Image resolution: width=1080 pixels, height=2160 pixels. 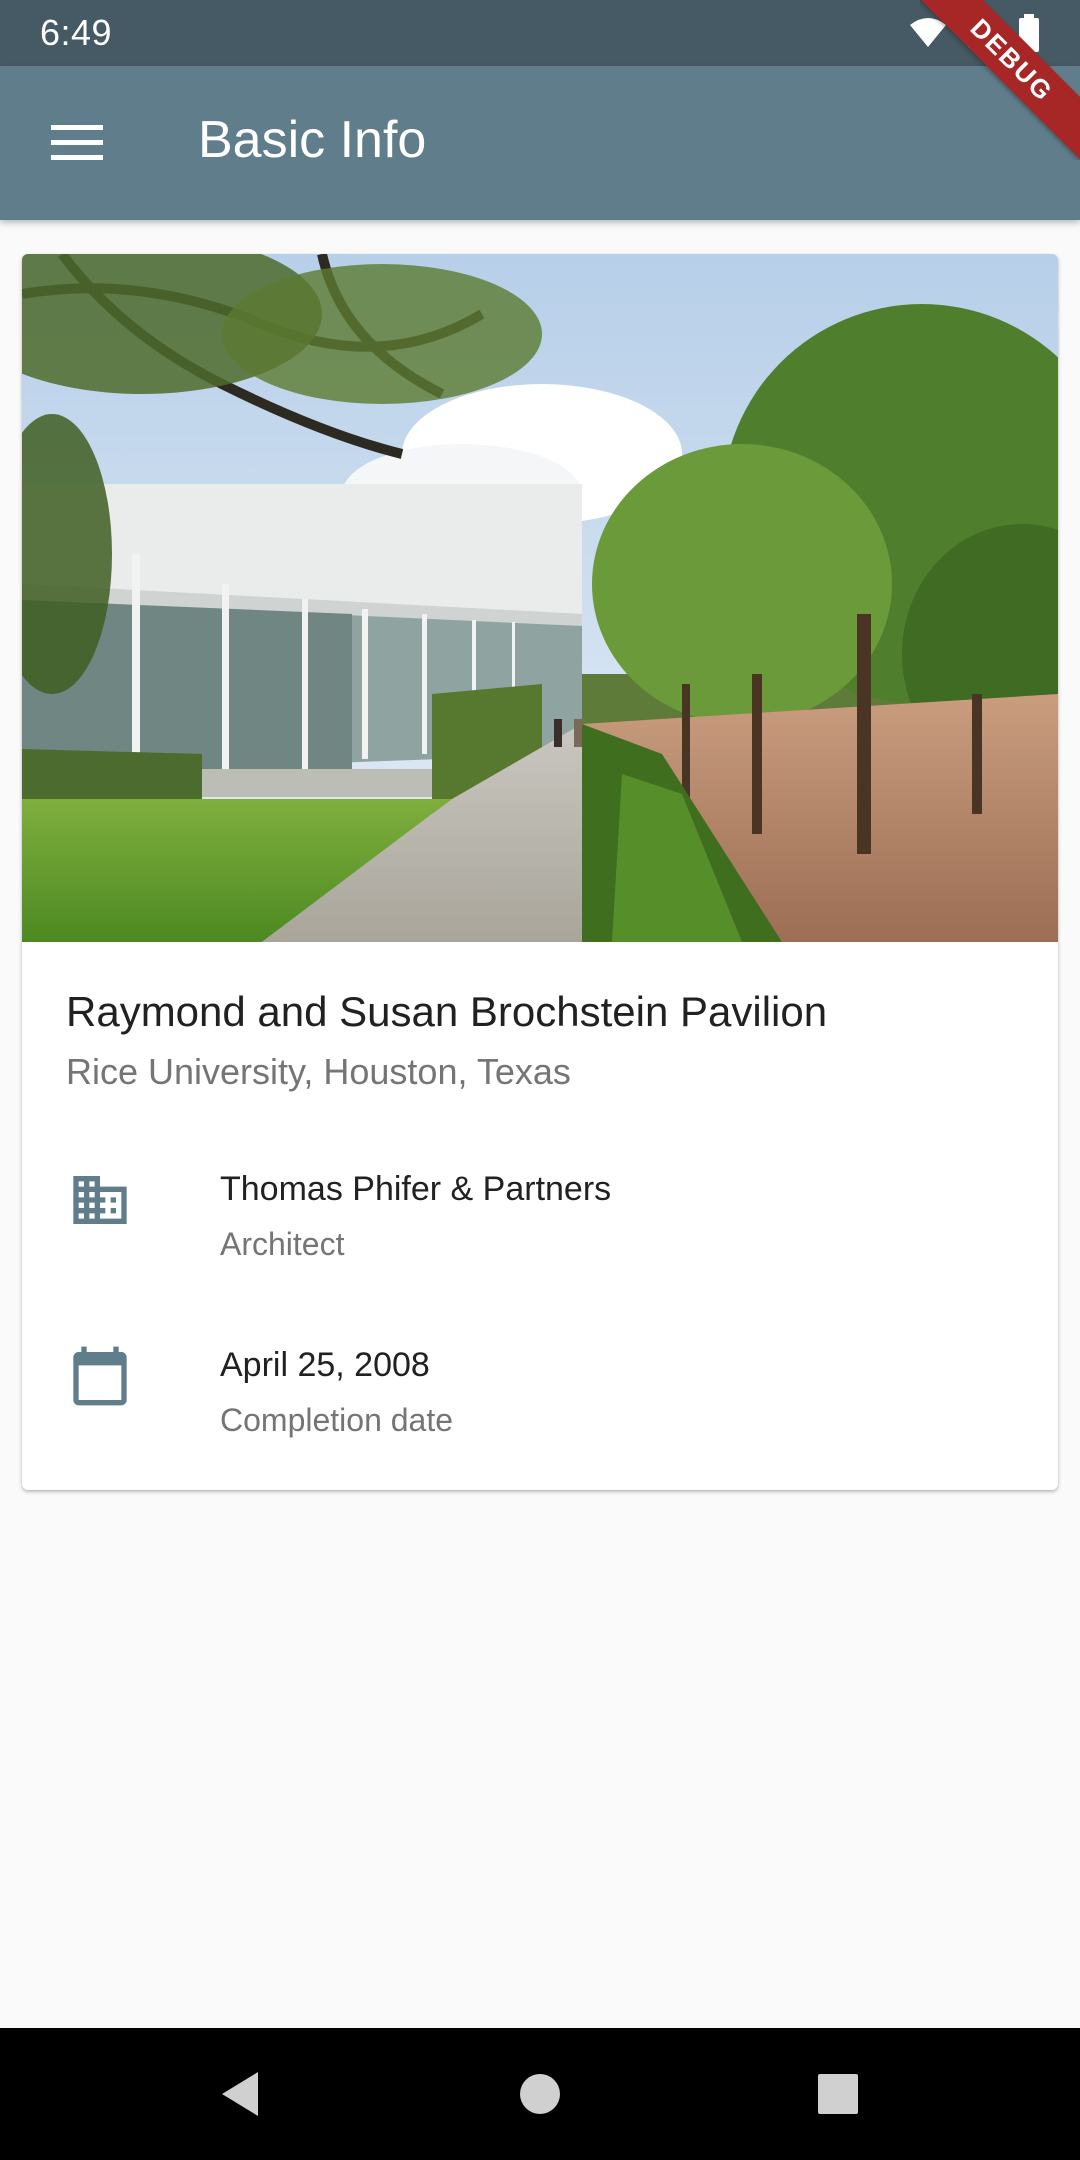 I want to click on architect-row: Thomas Phifer & Partners Architect, so click(x=540, y=1228).